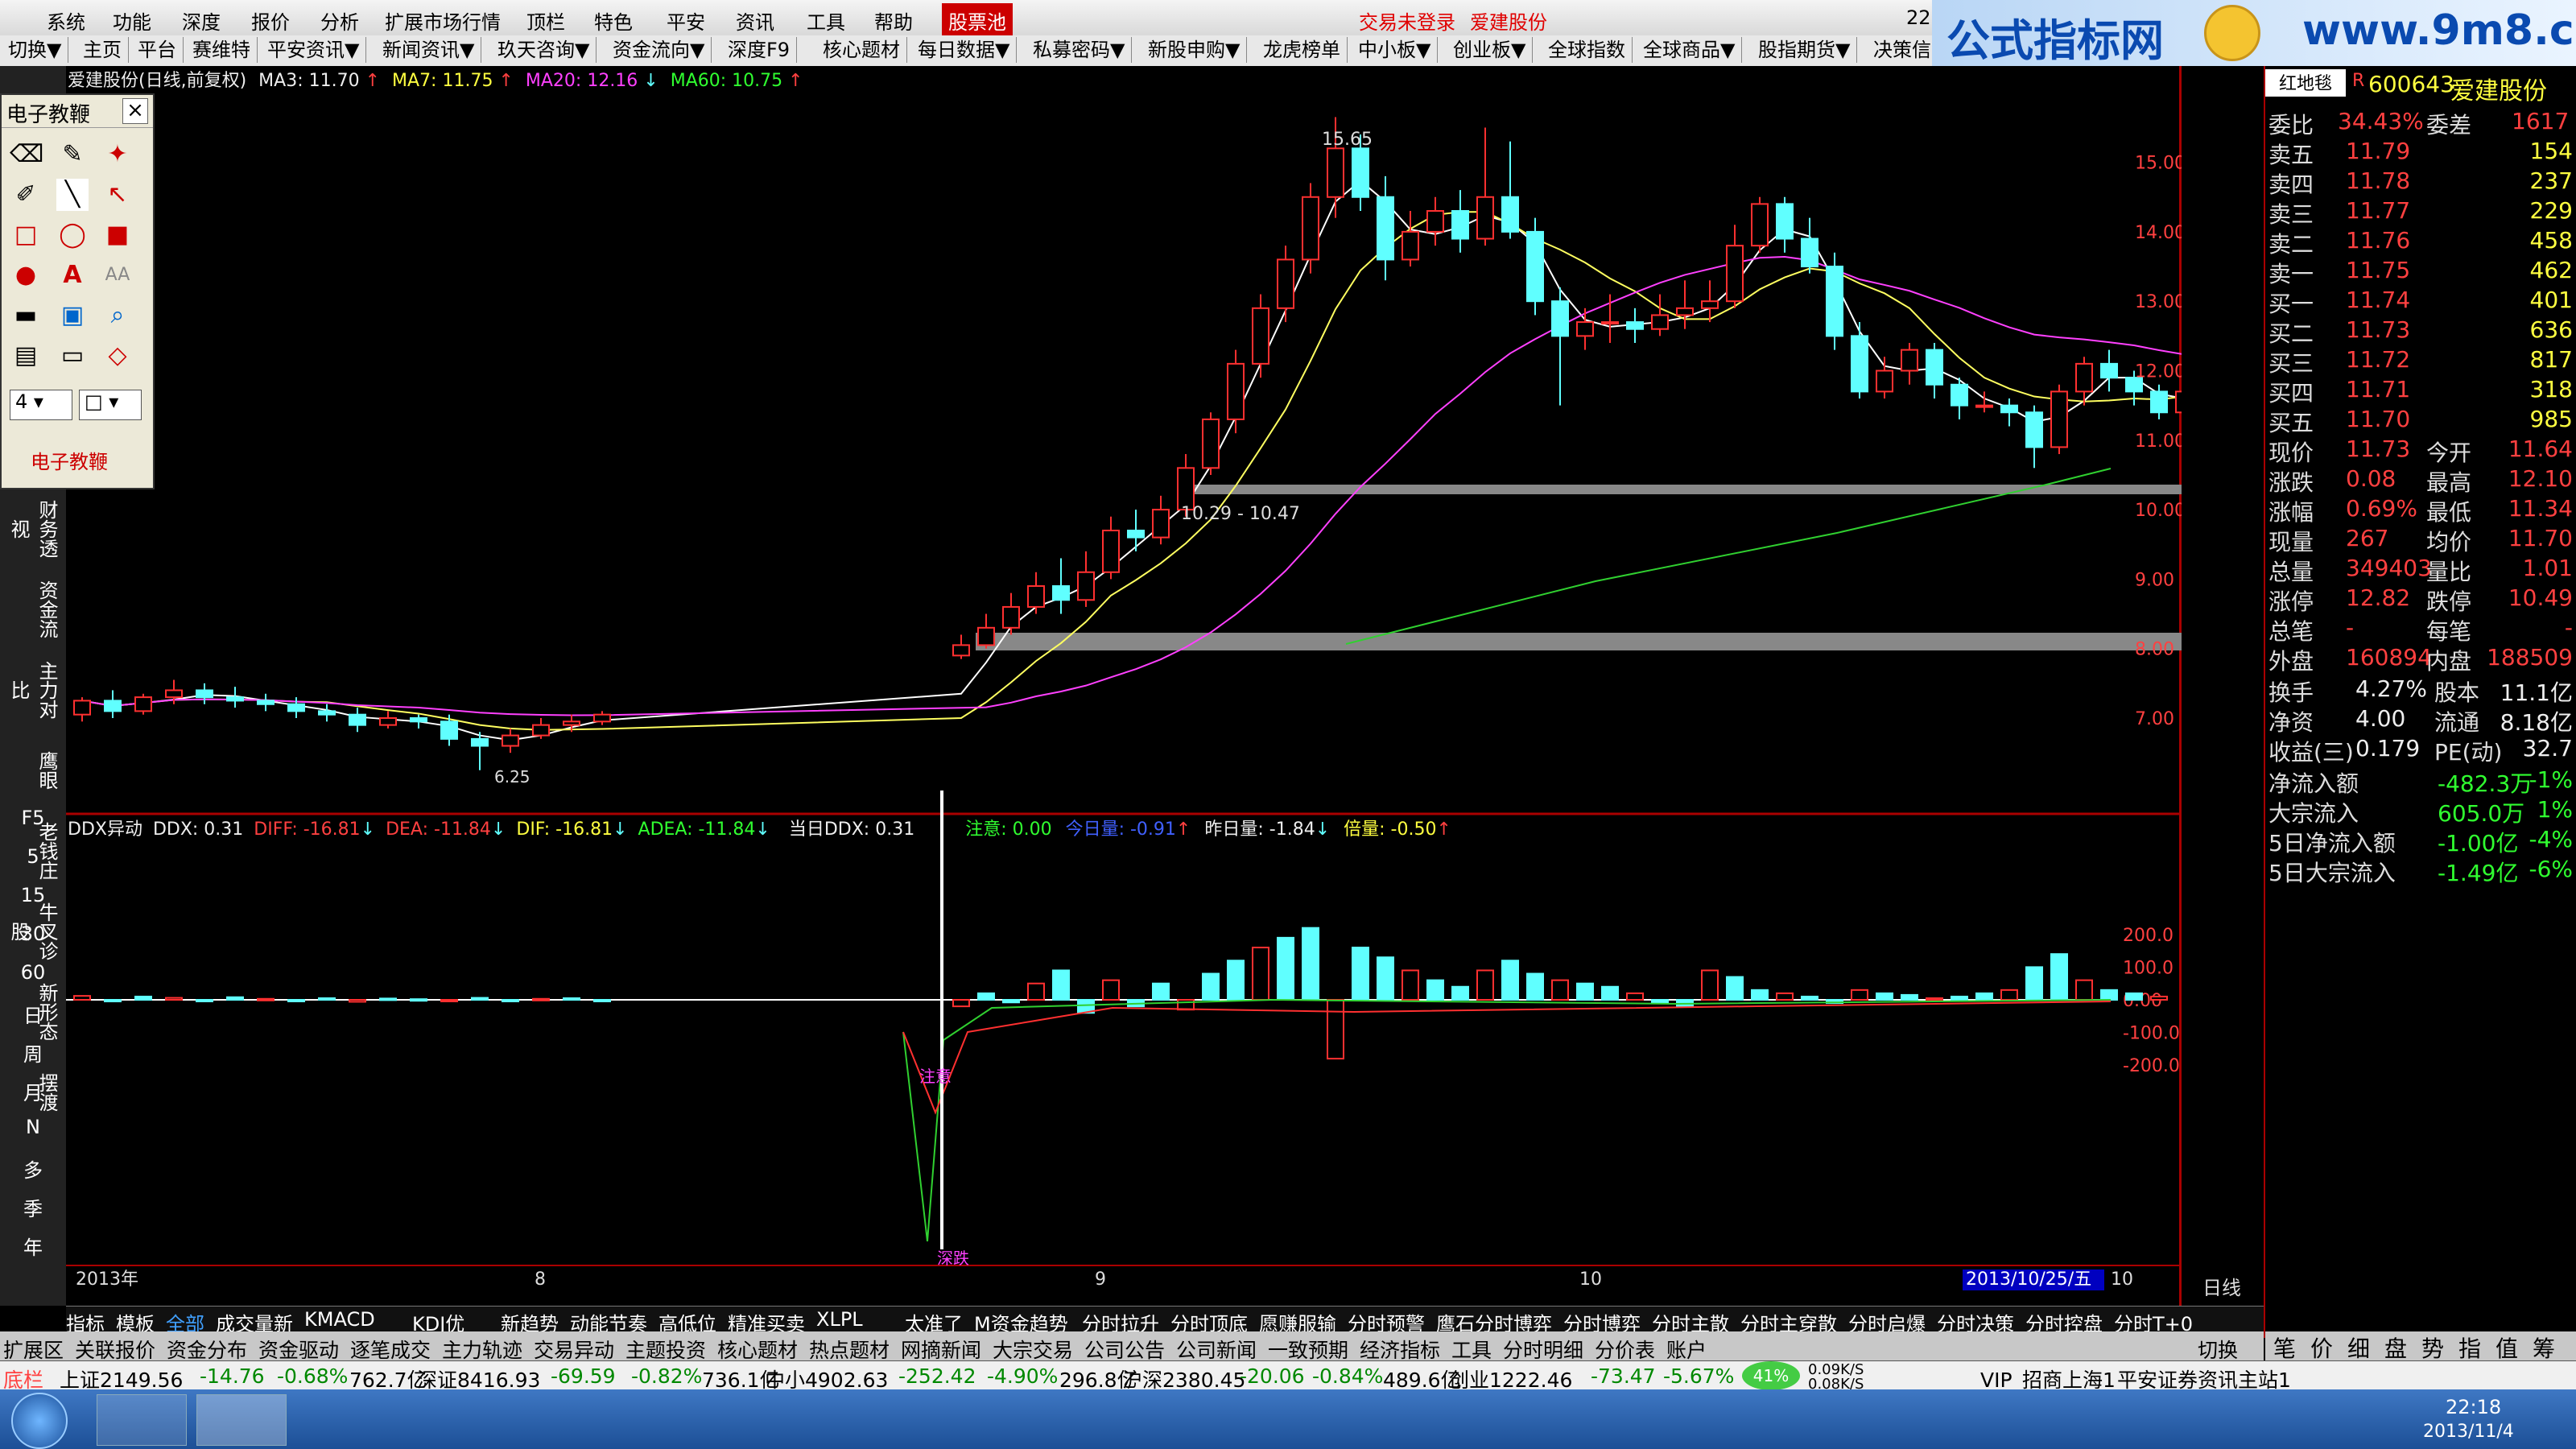 This screenshot has width=2576, height=1449. What do you see at coordinates (1687, 1349) in the screenshot?
I see `ext-tab-19: 账户` at bounding box center [1687, 1349].